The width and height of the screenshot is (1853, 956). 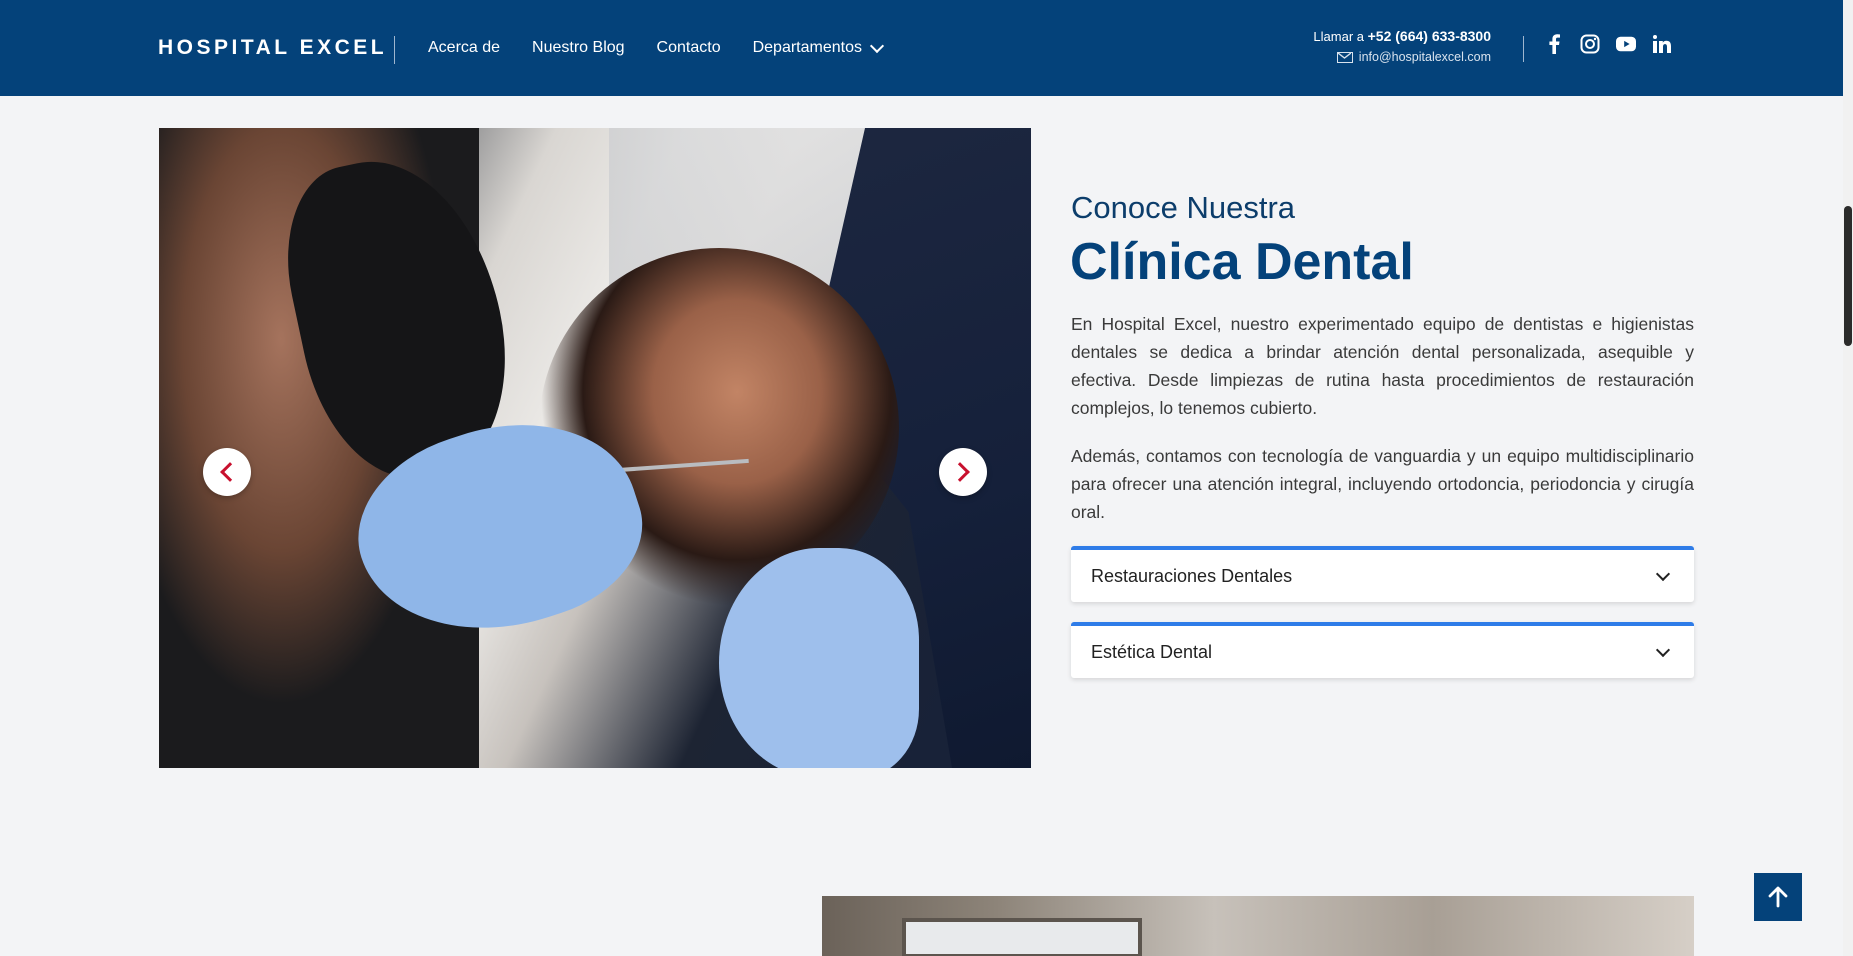 I want to click on back-to-top-button, so click(x=1778, y=897).